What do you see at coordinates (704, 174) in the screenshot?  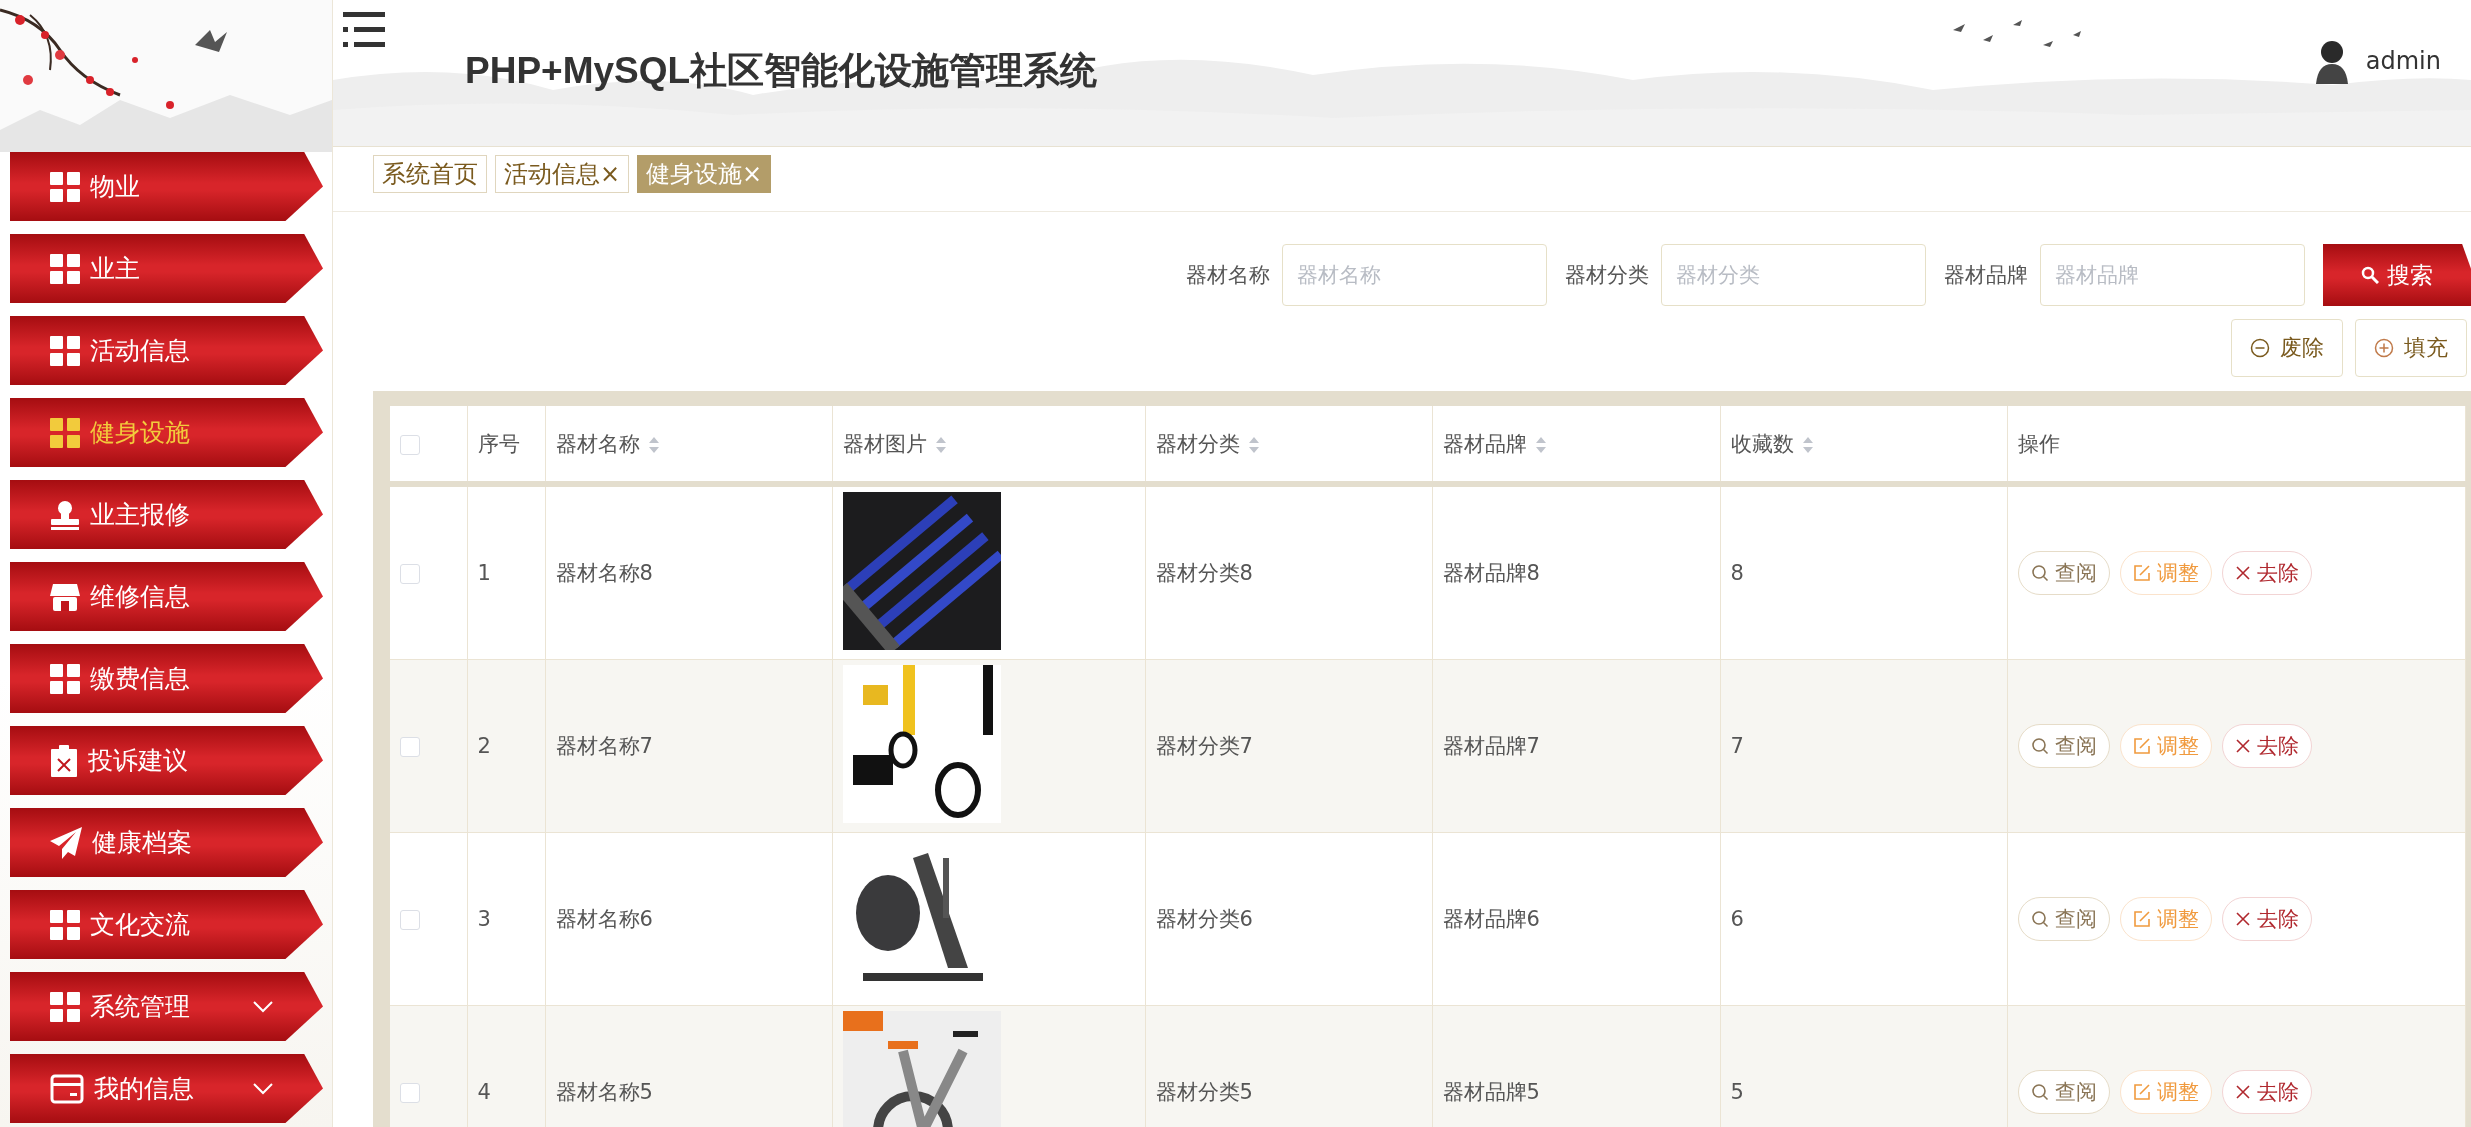 I see `tab: 健身设施×` at bounding box center [704, 174].